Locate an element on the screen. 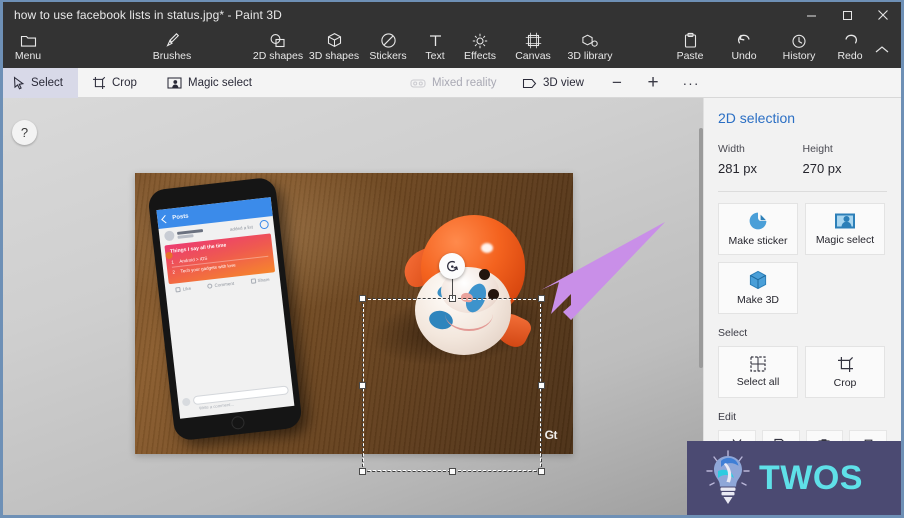 This screenshot has width=904, height=518. resize-handle-bottom-center is located at coordinates (452, 471).